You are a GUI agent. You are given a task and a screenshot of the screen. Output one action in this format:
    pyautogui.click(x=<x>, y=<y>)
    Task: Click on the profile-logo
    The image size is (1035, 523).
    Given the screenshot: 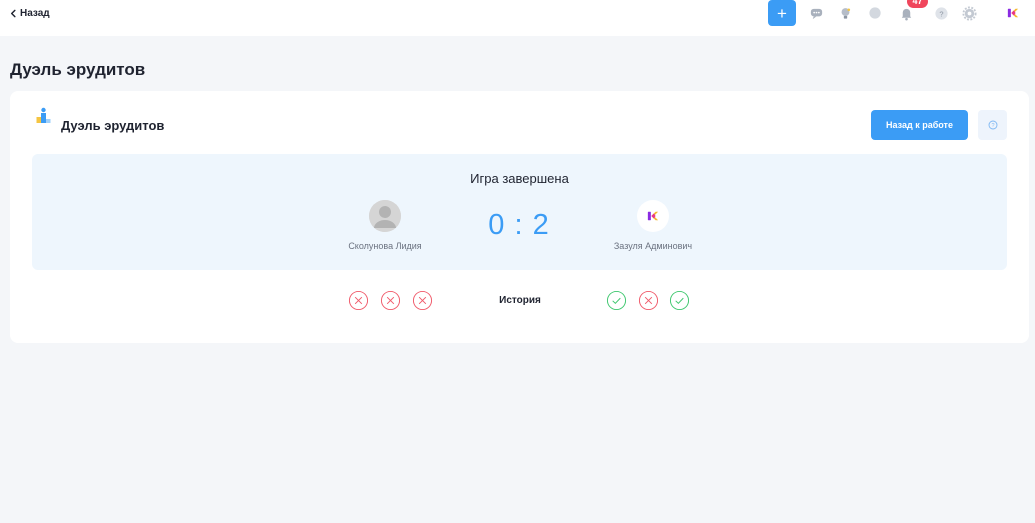 What is the action you would take?
    pyautogui.click(x=1013, y=13)
    